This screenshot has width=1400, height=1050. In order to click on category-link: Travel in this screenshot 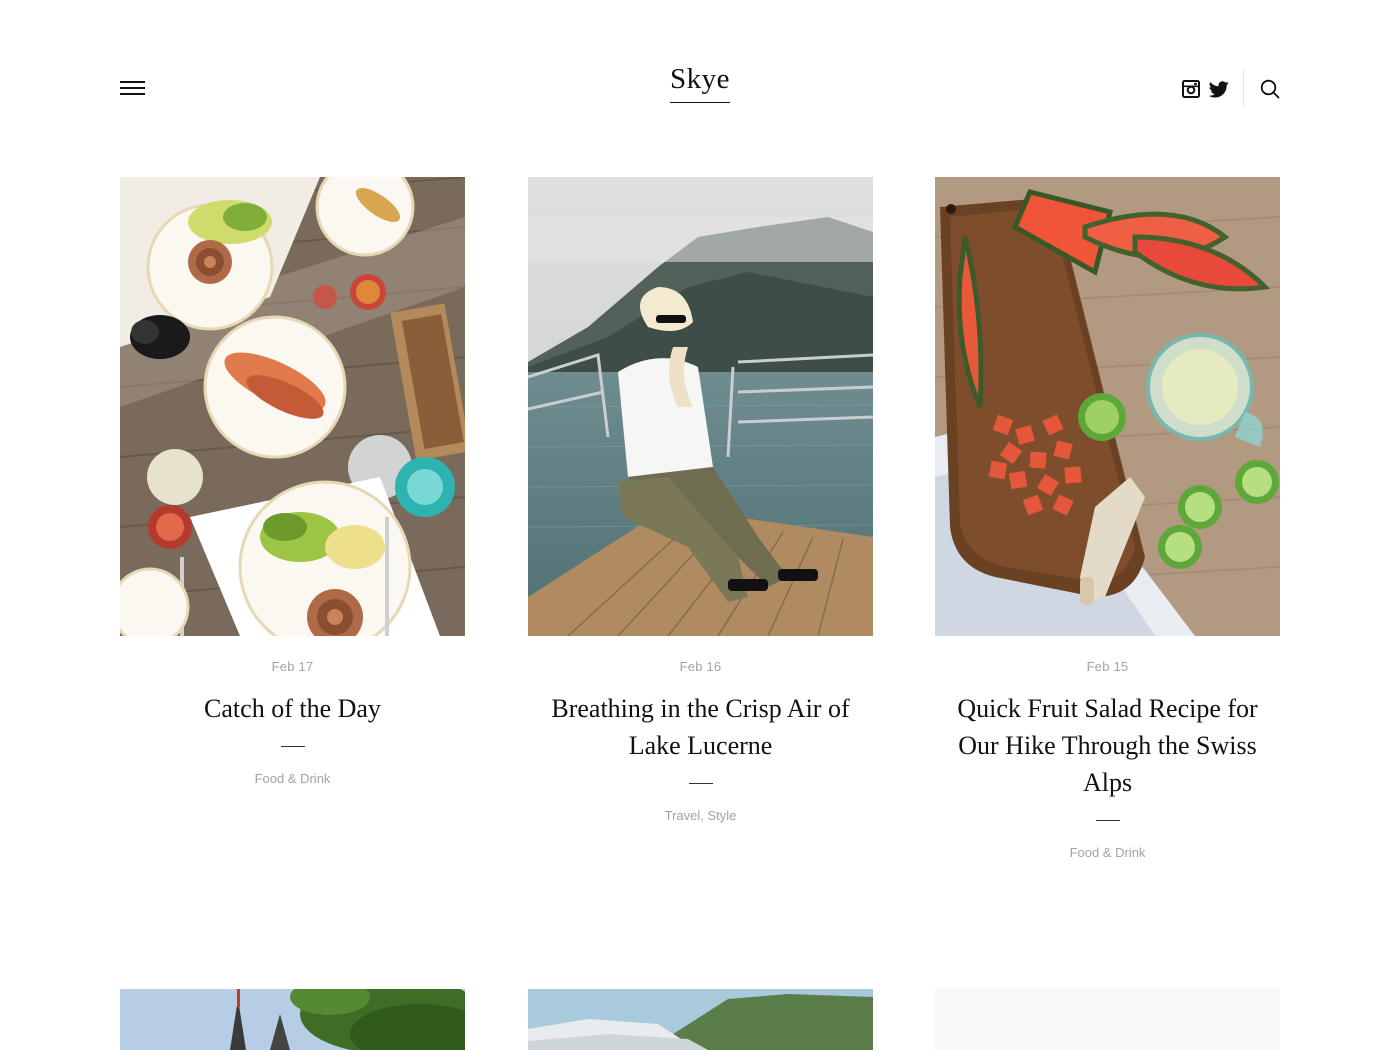, I will do `click(683, 815)`.